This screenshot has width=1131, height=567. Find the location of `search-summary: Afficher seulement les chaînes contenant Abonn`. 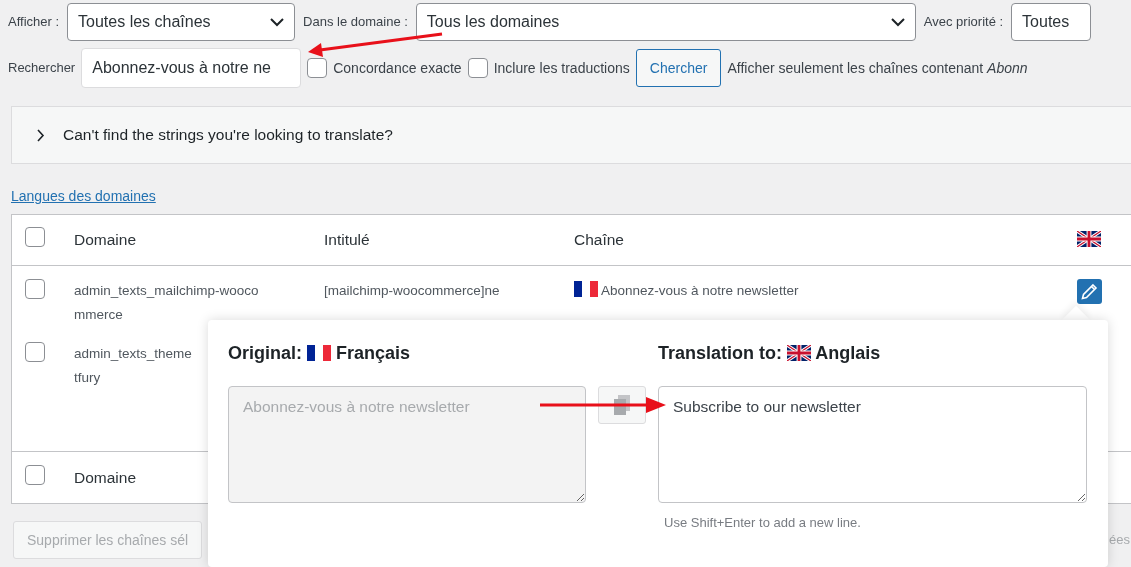

search-summary: Afficher seulement les chaînes contenant Abonn is located at coordinates (877, 68).